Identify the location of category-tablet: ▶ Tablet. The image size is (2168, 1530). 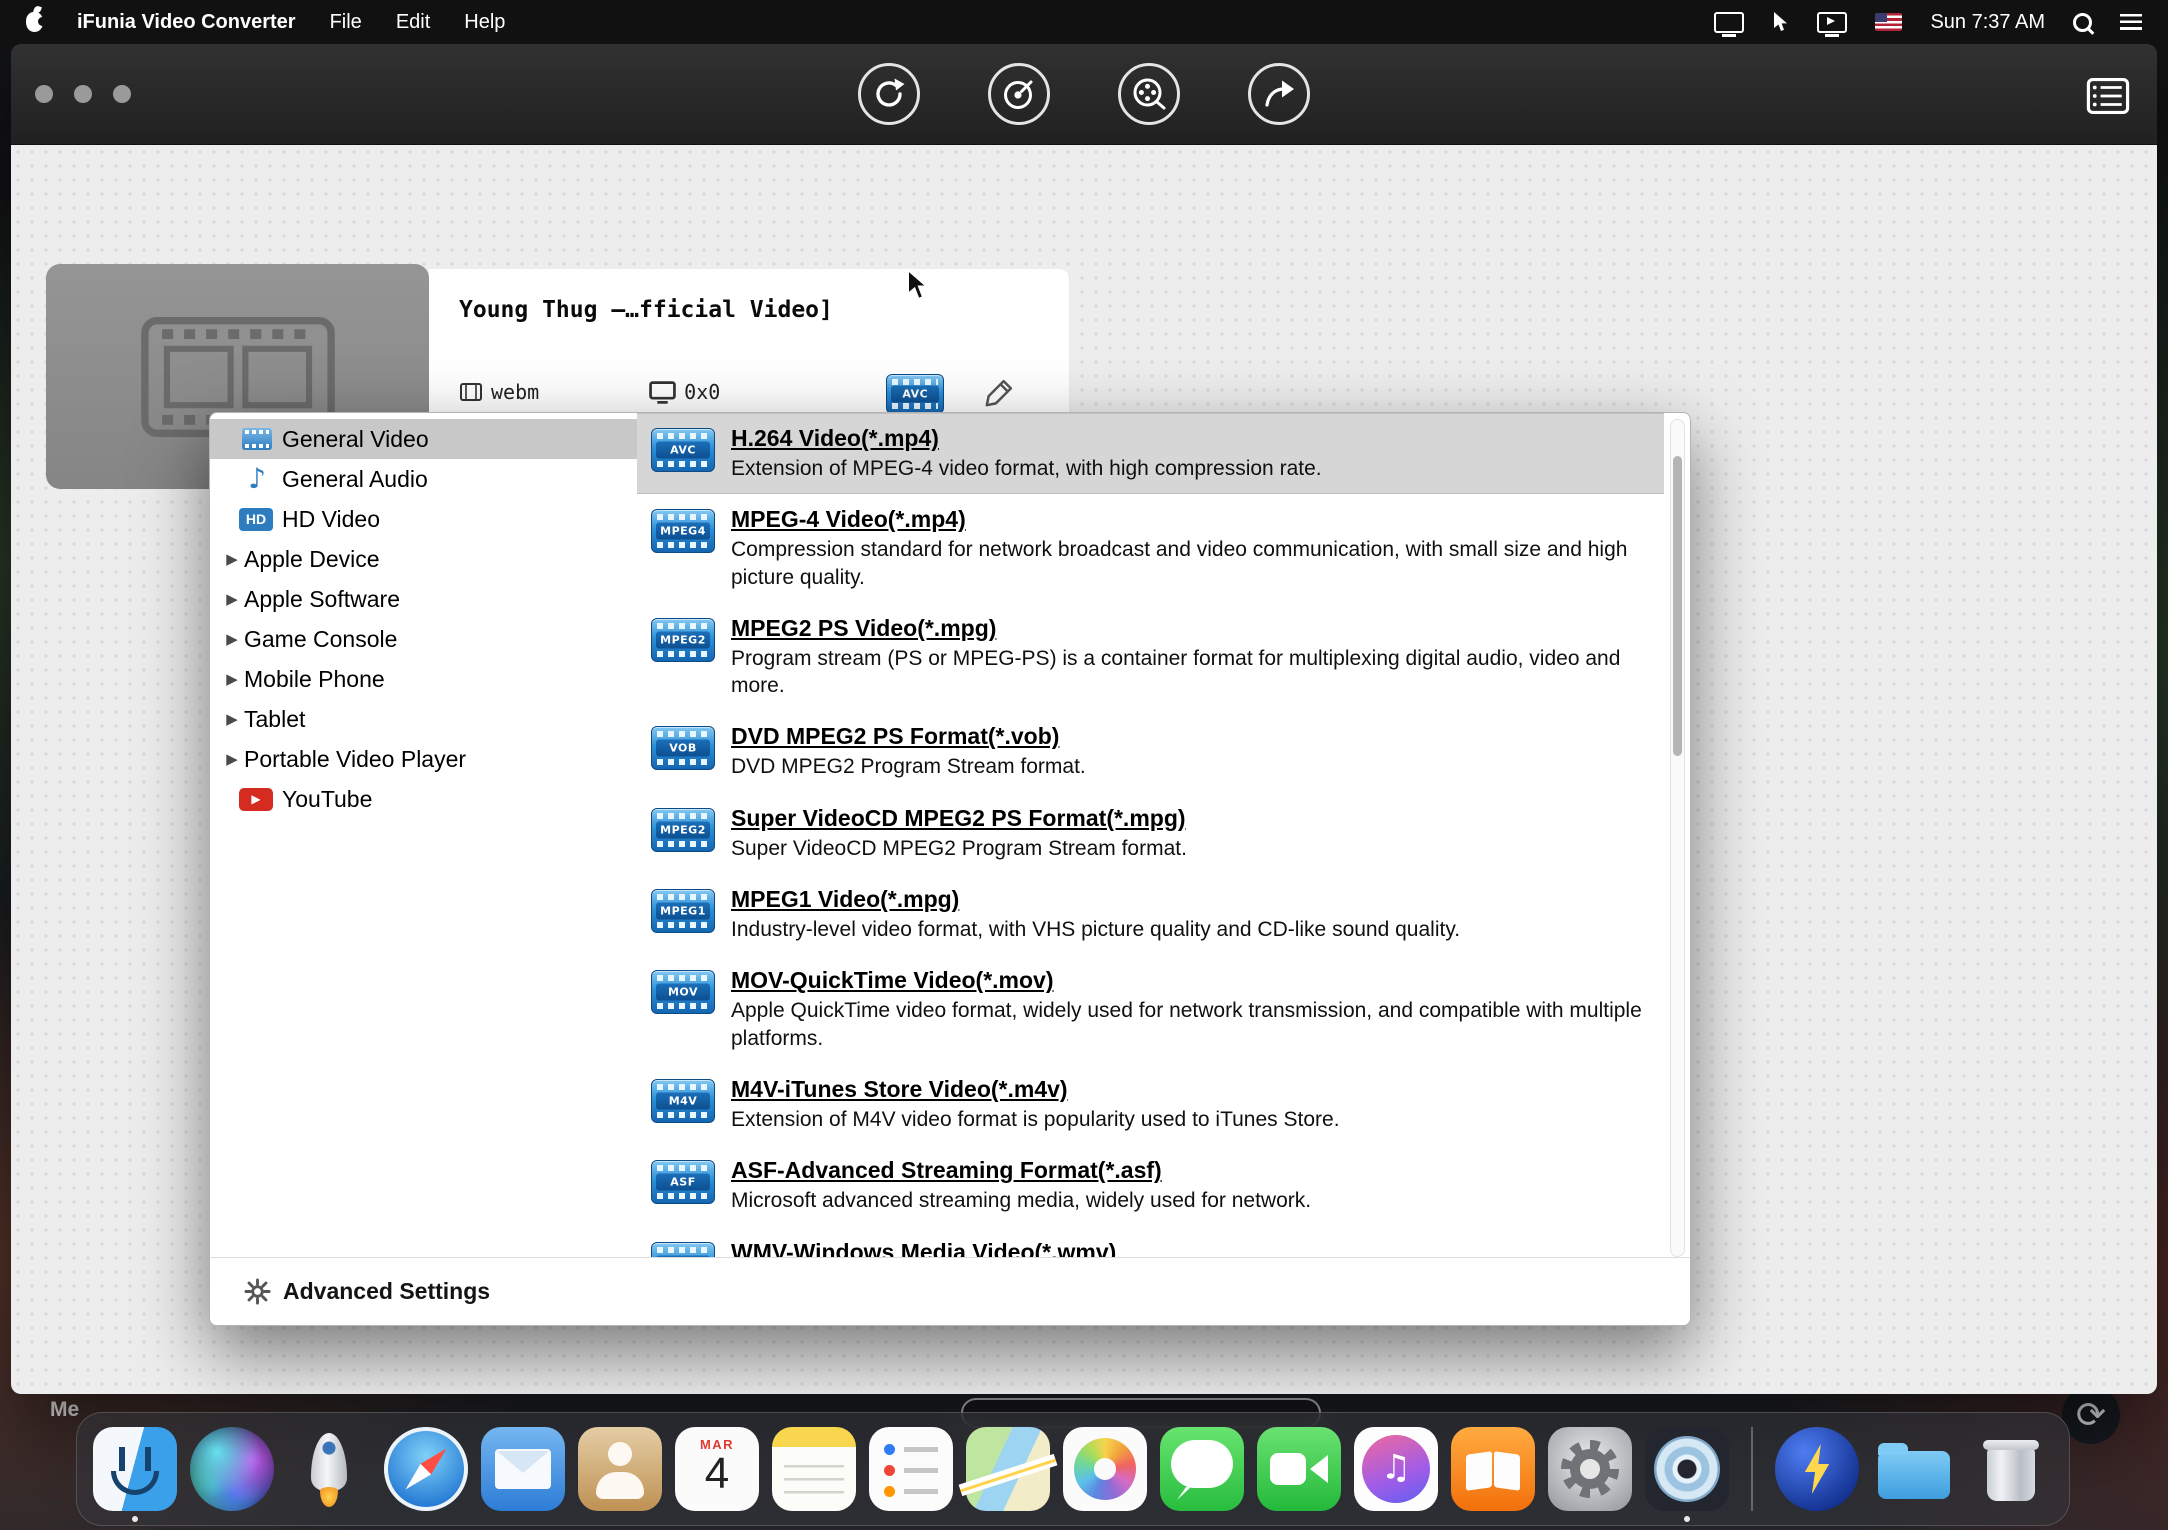
(423, 719).